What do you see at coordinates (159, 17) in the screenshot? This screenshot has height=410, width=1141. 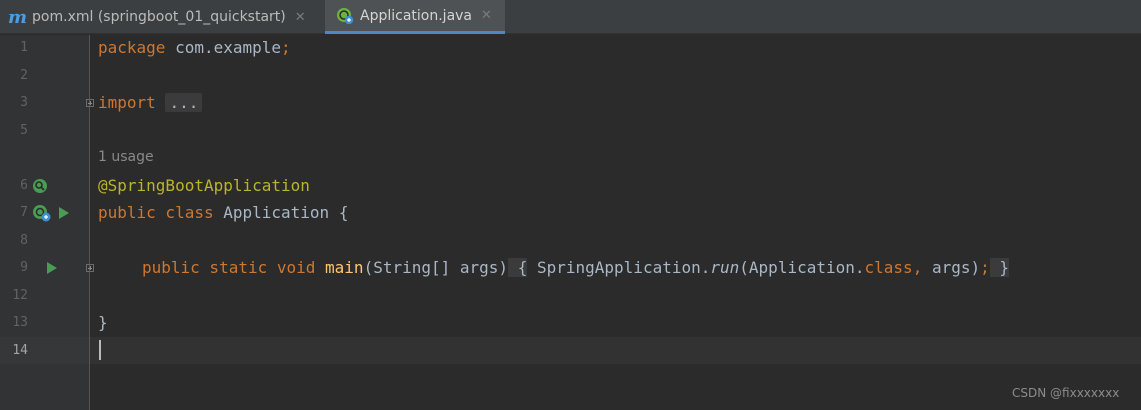 I see `tab-label: pom.xml (springboot_01_quickstart)` at bounding box center [159, 17].